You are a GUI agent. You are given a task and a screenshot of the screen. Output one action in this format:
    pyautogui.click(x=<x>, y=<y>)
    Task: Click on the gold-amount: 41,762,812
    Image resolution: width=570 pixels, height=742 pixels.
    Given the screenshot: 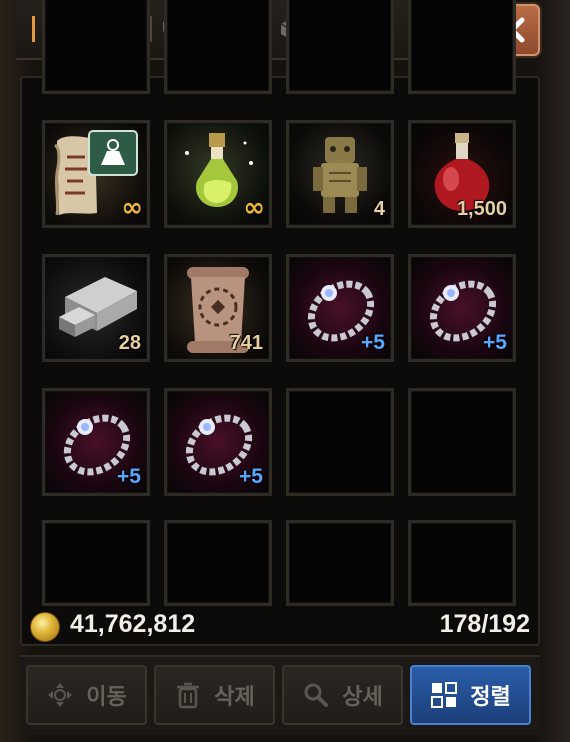 What is the action you would take?
    pyautogui.click(x=133, y=624)
    